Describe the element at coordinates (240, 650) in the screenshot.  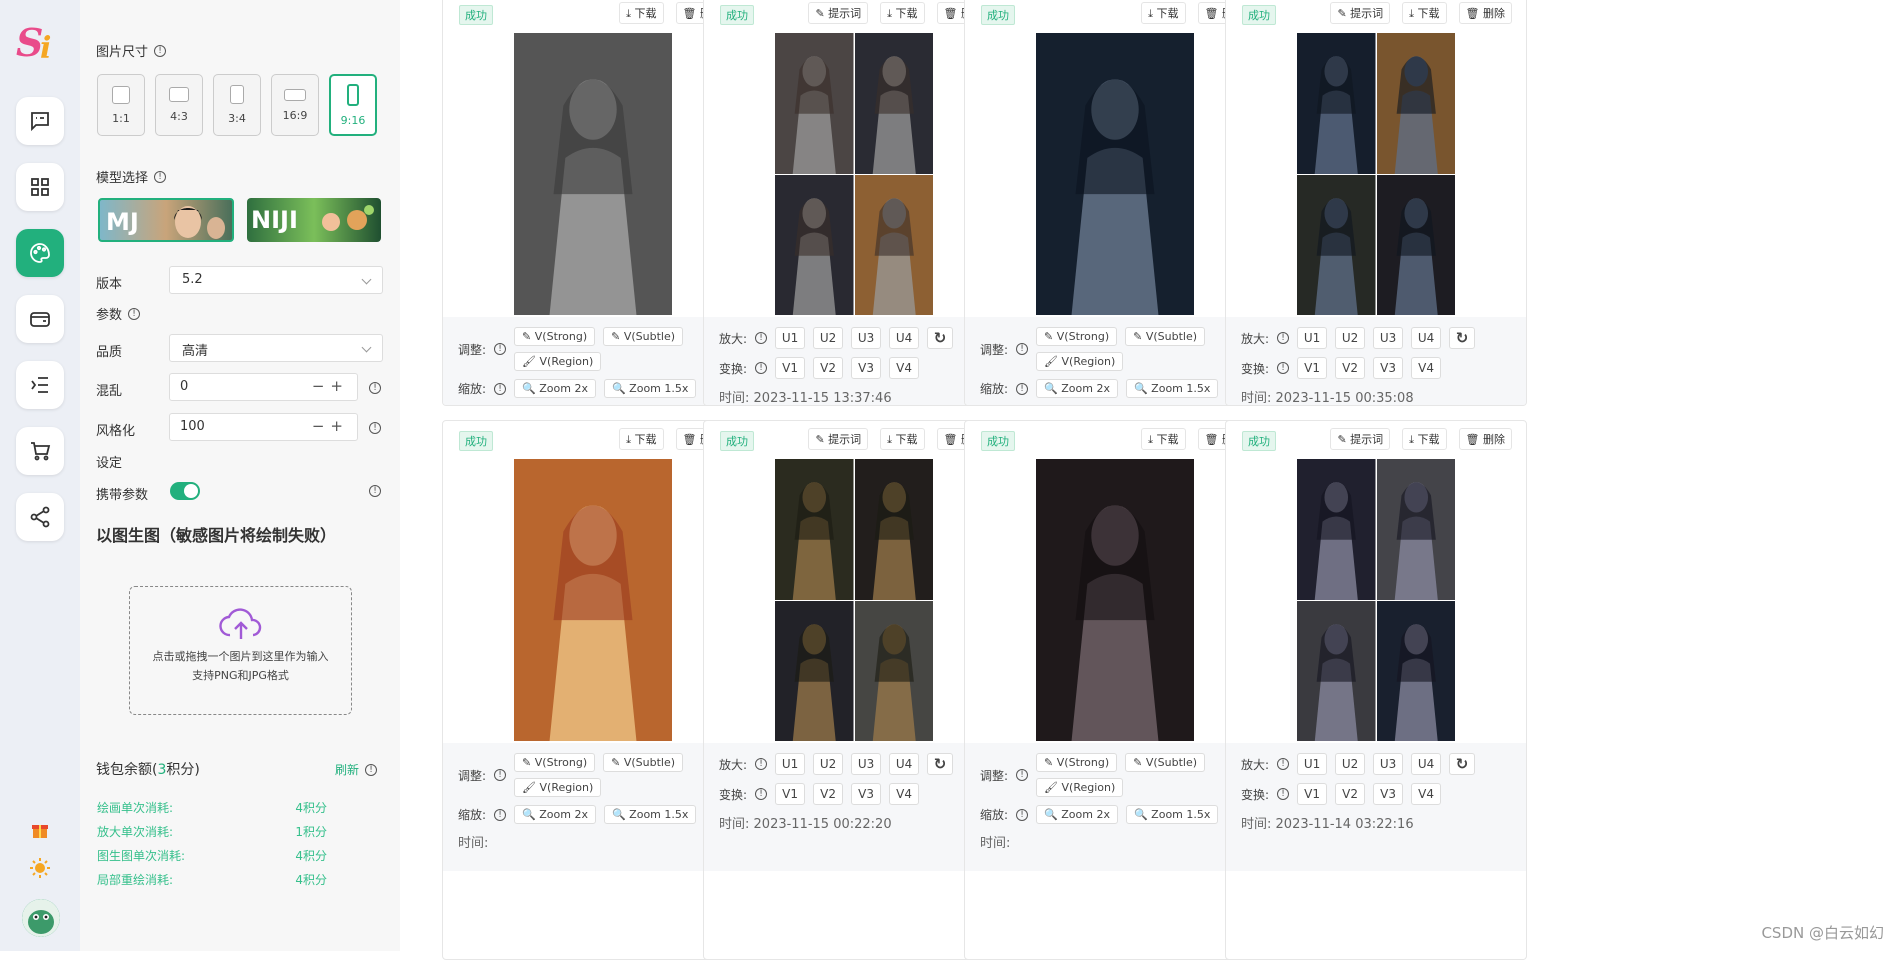
I see `image-upload-dropzone: 点击或拖拽一个图片到这里作为输入 支持PNG和JPG格式` at that location.